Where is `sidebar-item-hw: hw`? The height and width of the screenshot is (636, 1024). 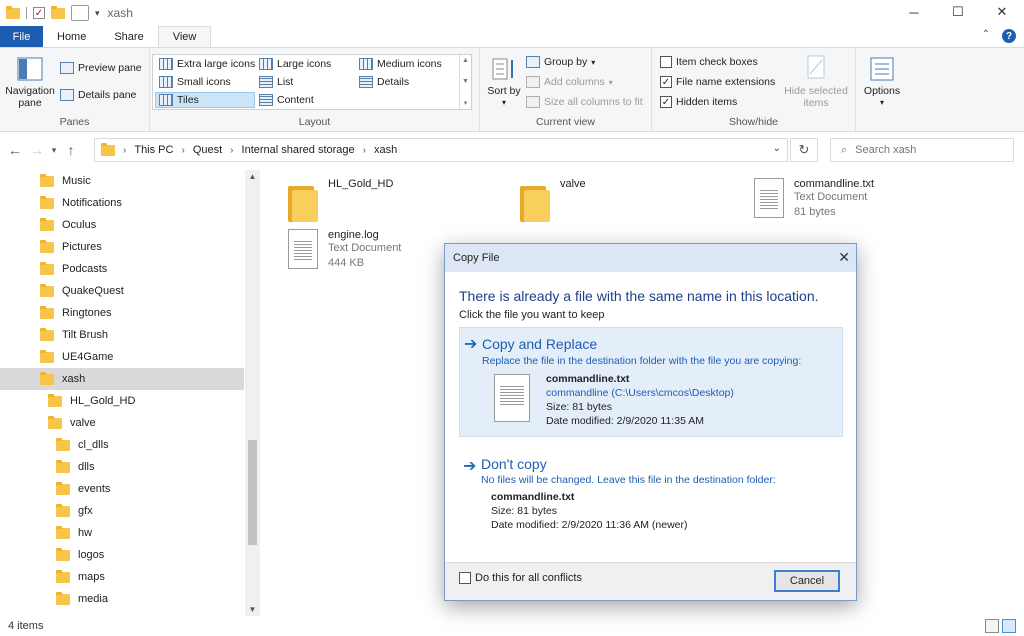 sidebar-item-hw: hw is located at coordinates (74, 533).